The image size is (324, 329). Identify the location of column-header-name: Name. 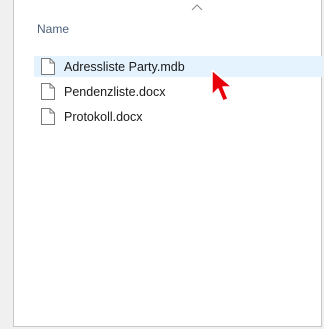
(167, 22).